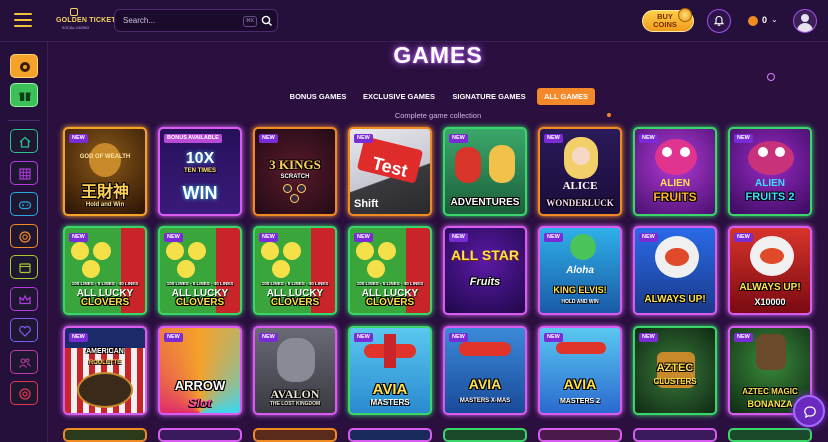 The height and width of the screenshot is (442, 828). I want to click on decorative-dot, so click(609, 115).